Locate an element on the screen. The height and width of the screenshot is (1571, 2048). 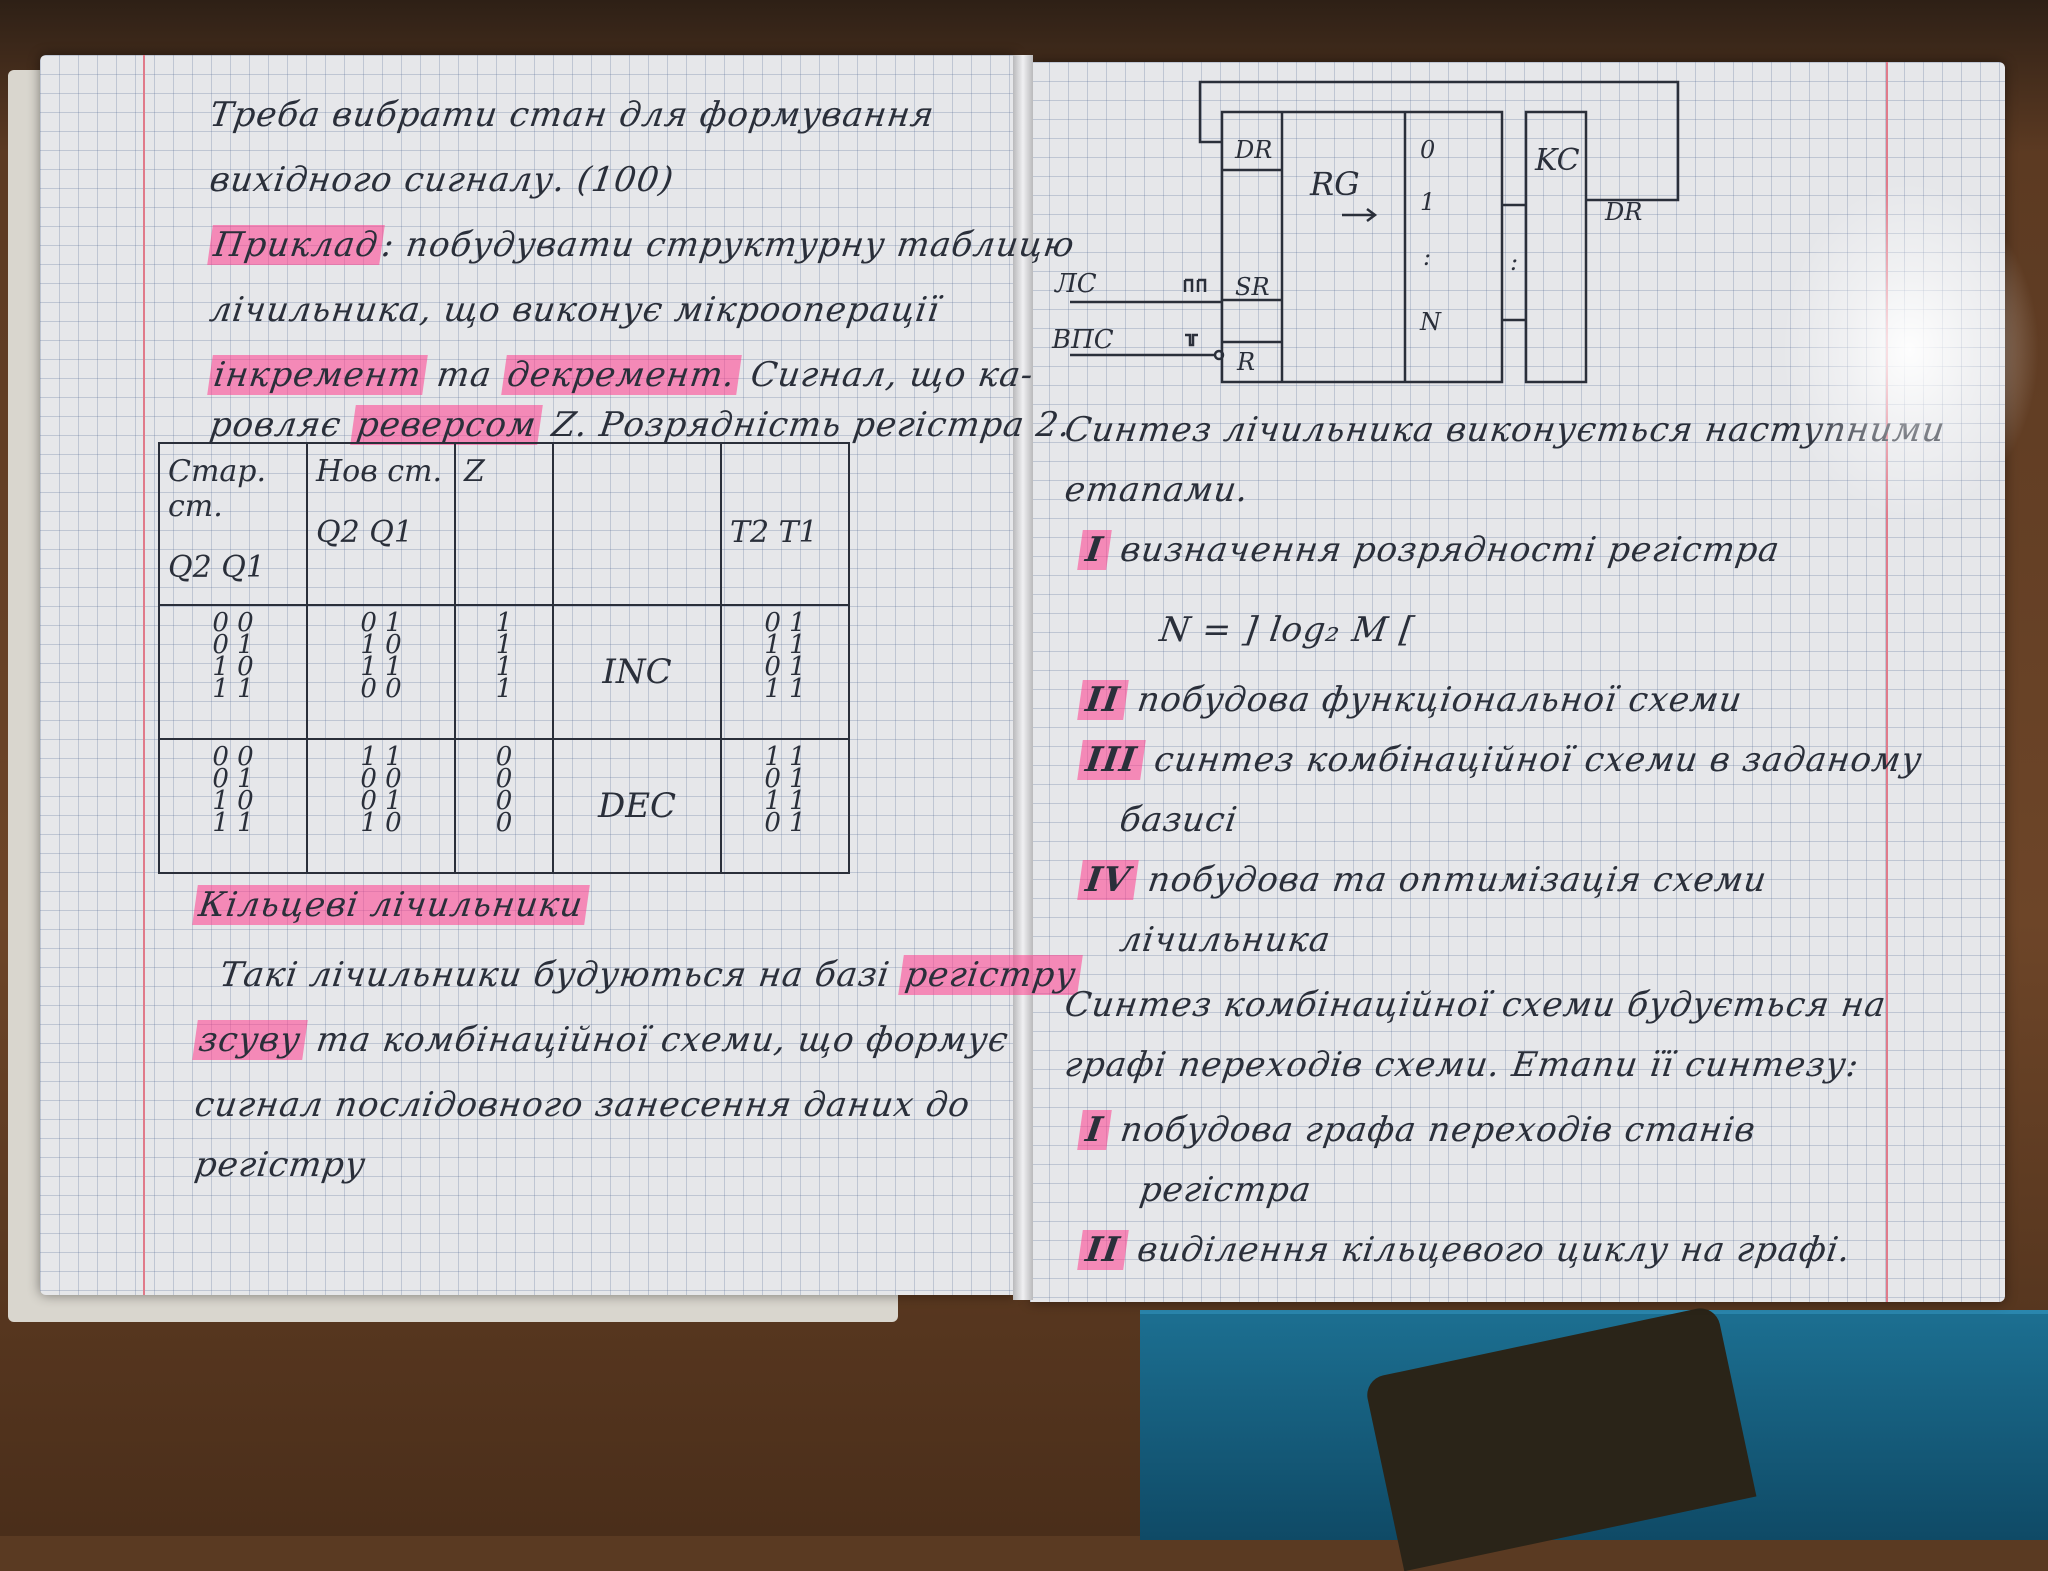
header-z: Z is located at coordinates (504, 524).